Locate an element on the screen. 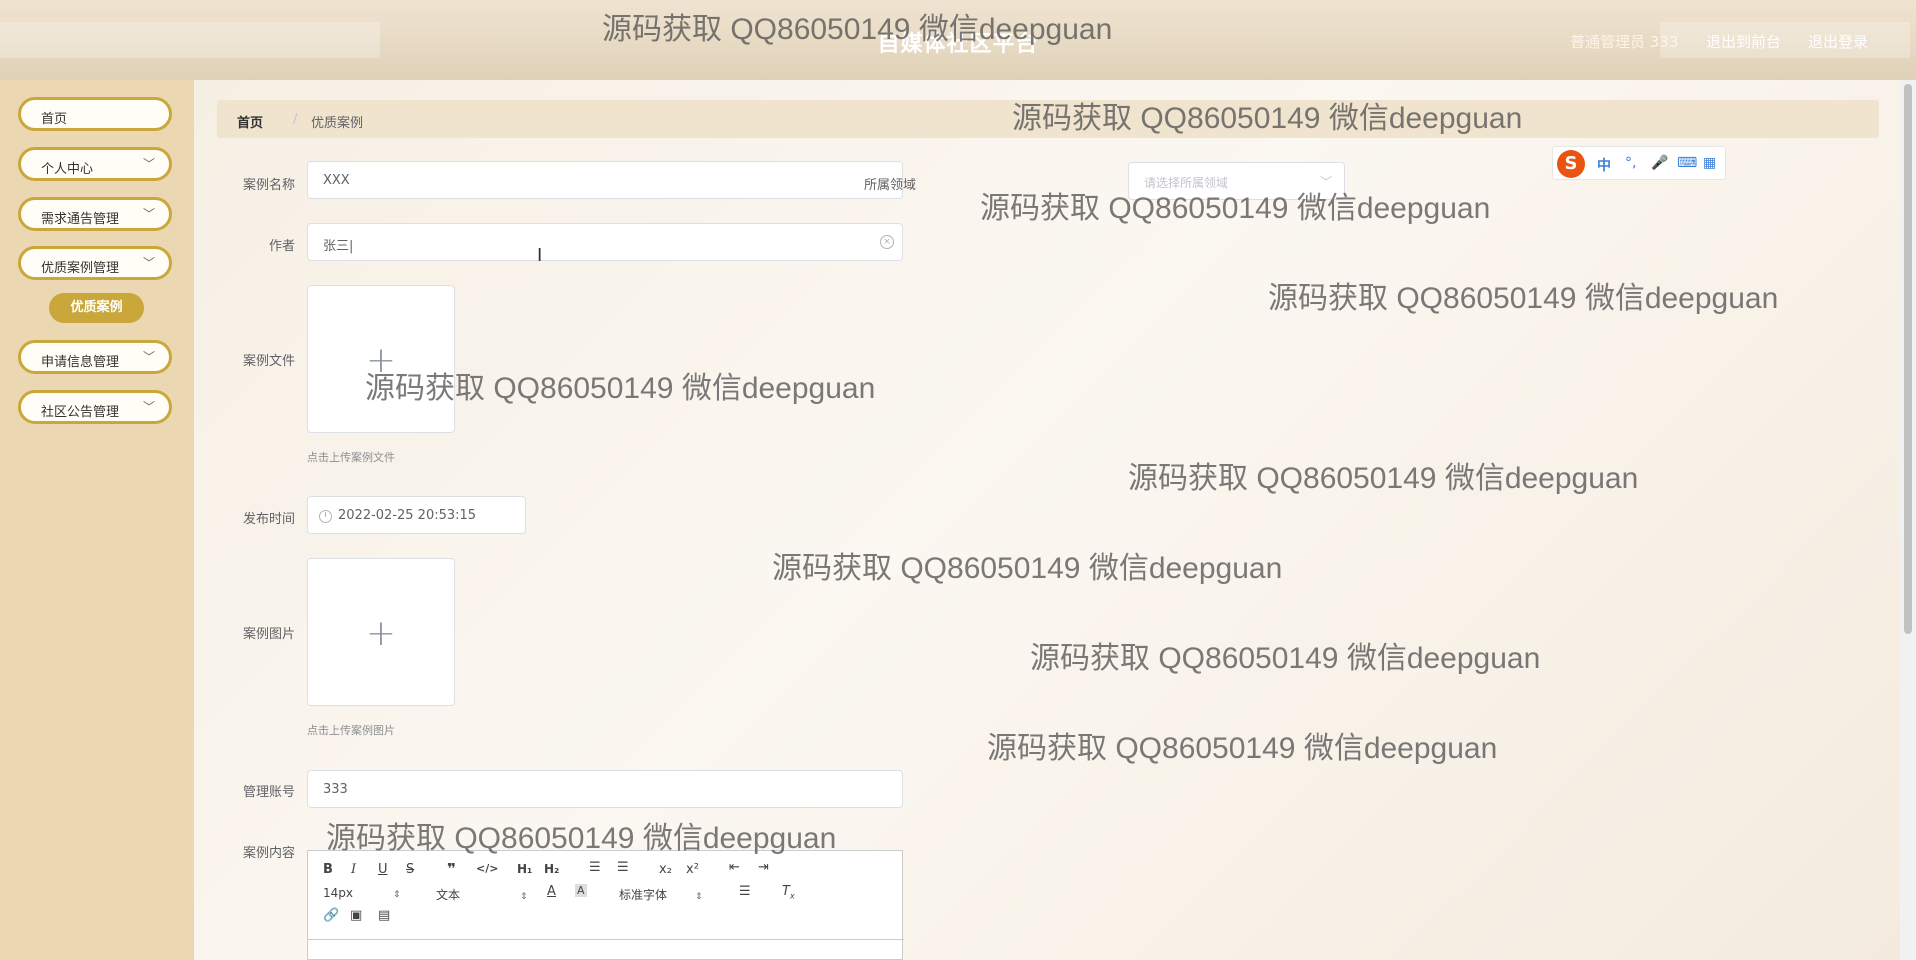 The width and height of the screenshot is (1916, 960). background-color-icon: A is located at coordinates (581, 890).